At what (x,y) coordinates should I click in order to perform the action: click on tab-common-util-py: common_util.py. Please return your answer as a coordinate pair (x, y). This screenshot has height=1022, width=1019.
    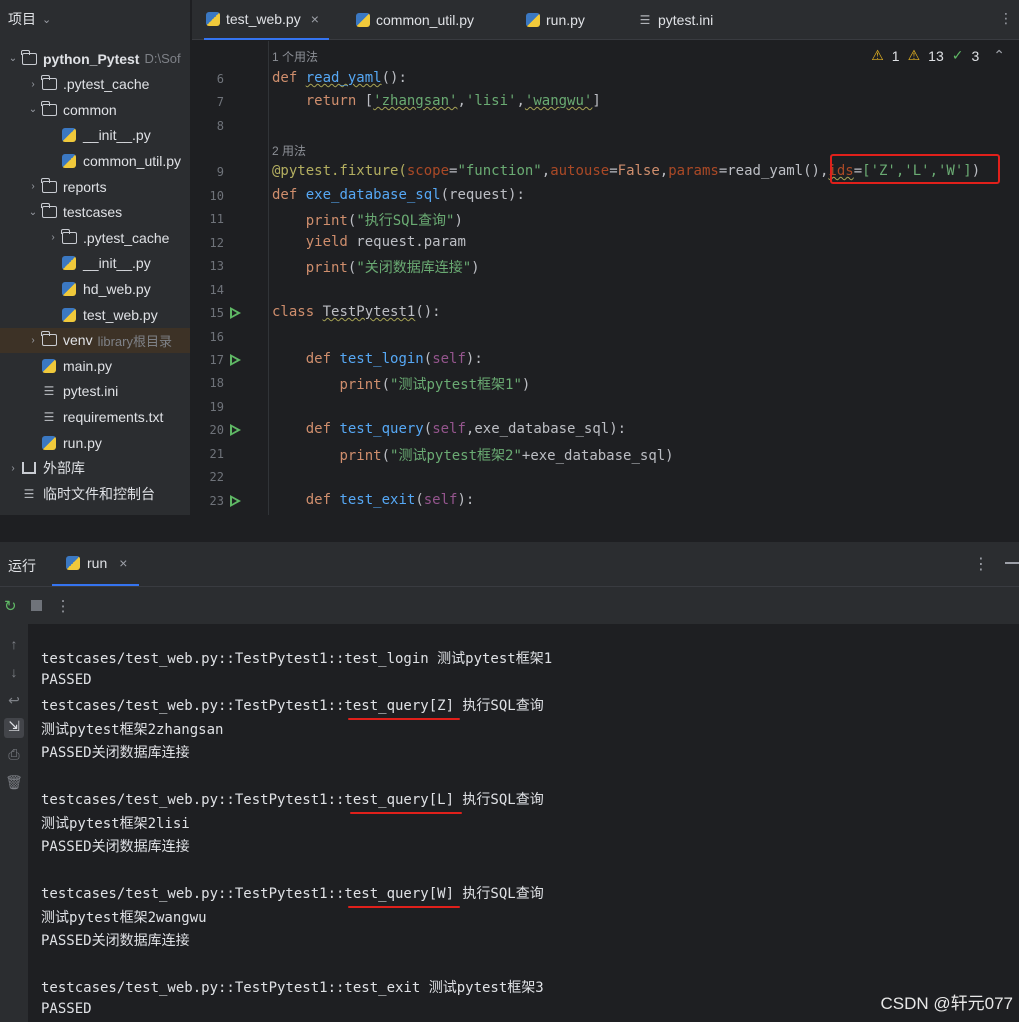
    Looking at the image, I should click on (414, 20).